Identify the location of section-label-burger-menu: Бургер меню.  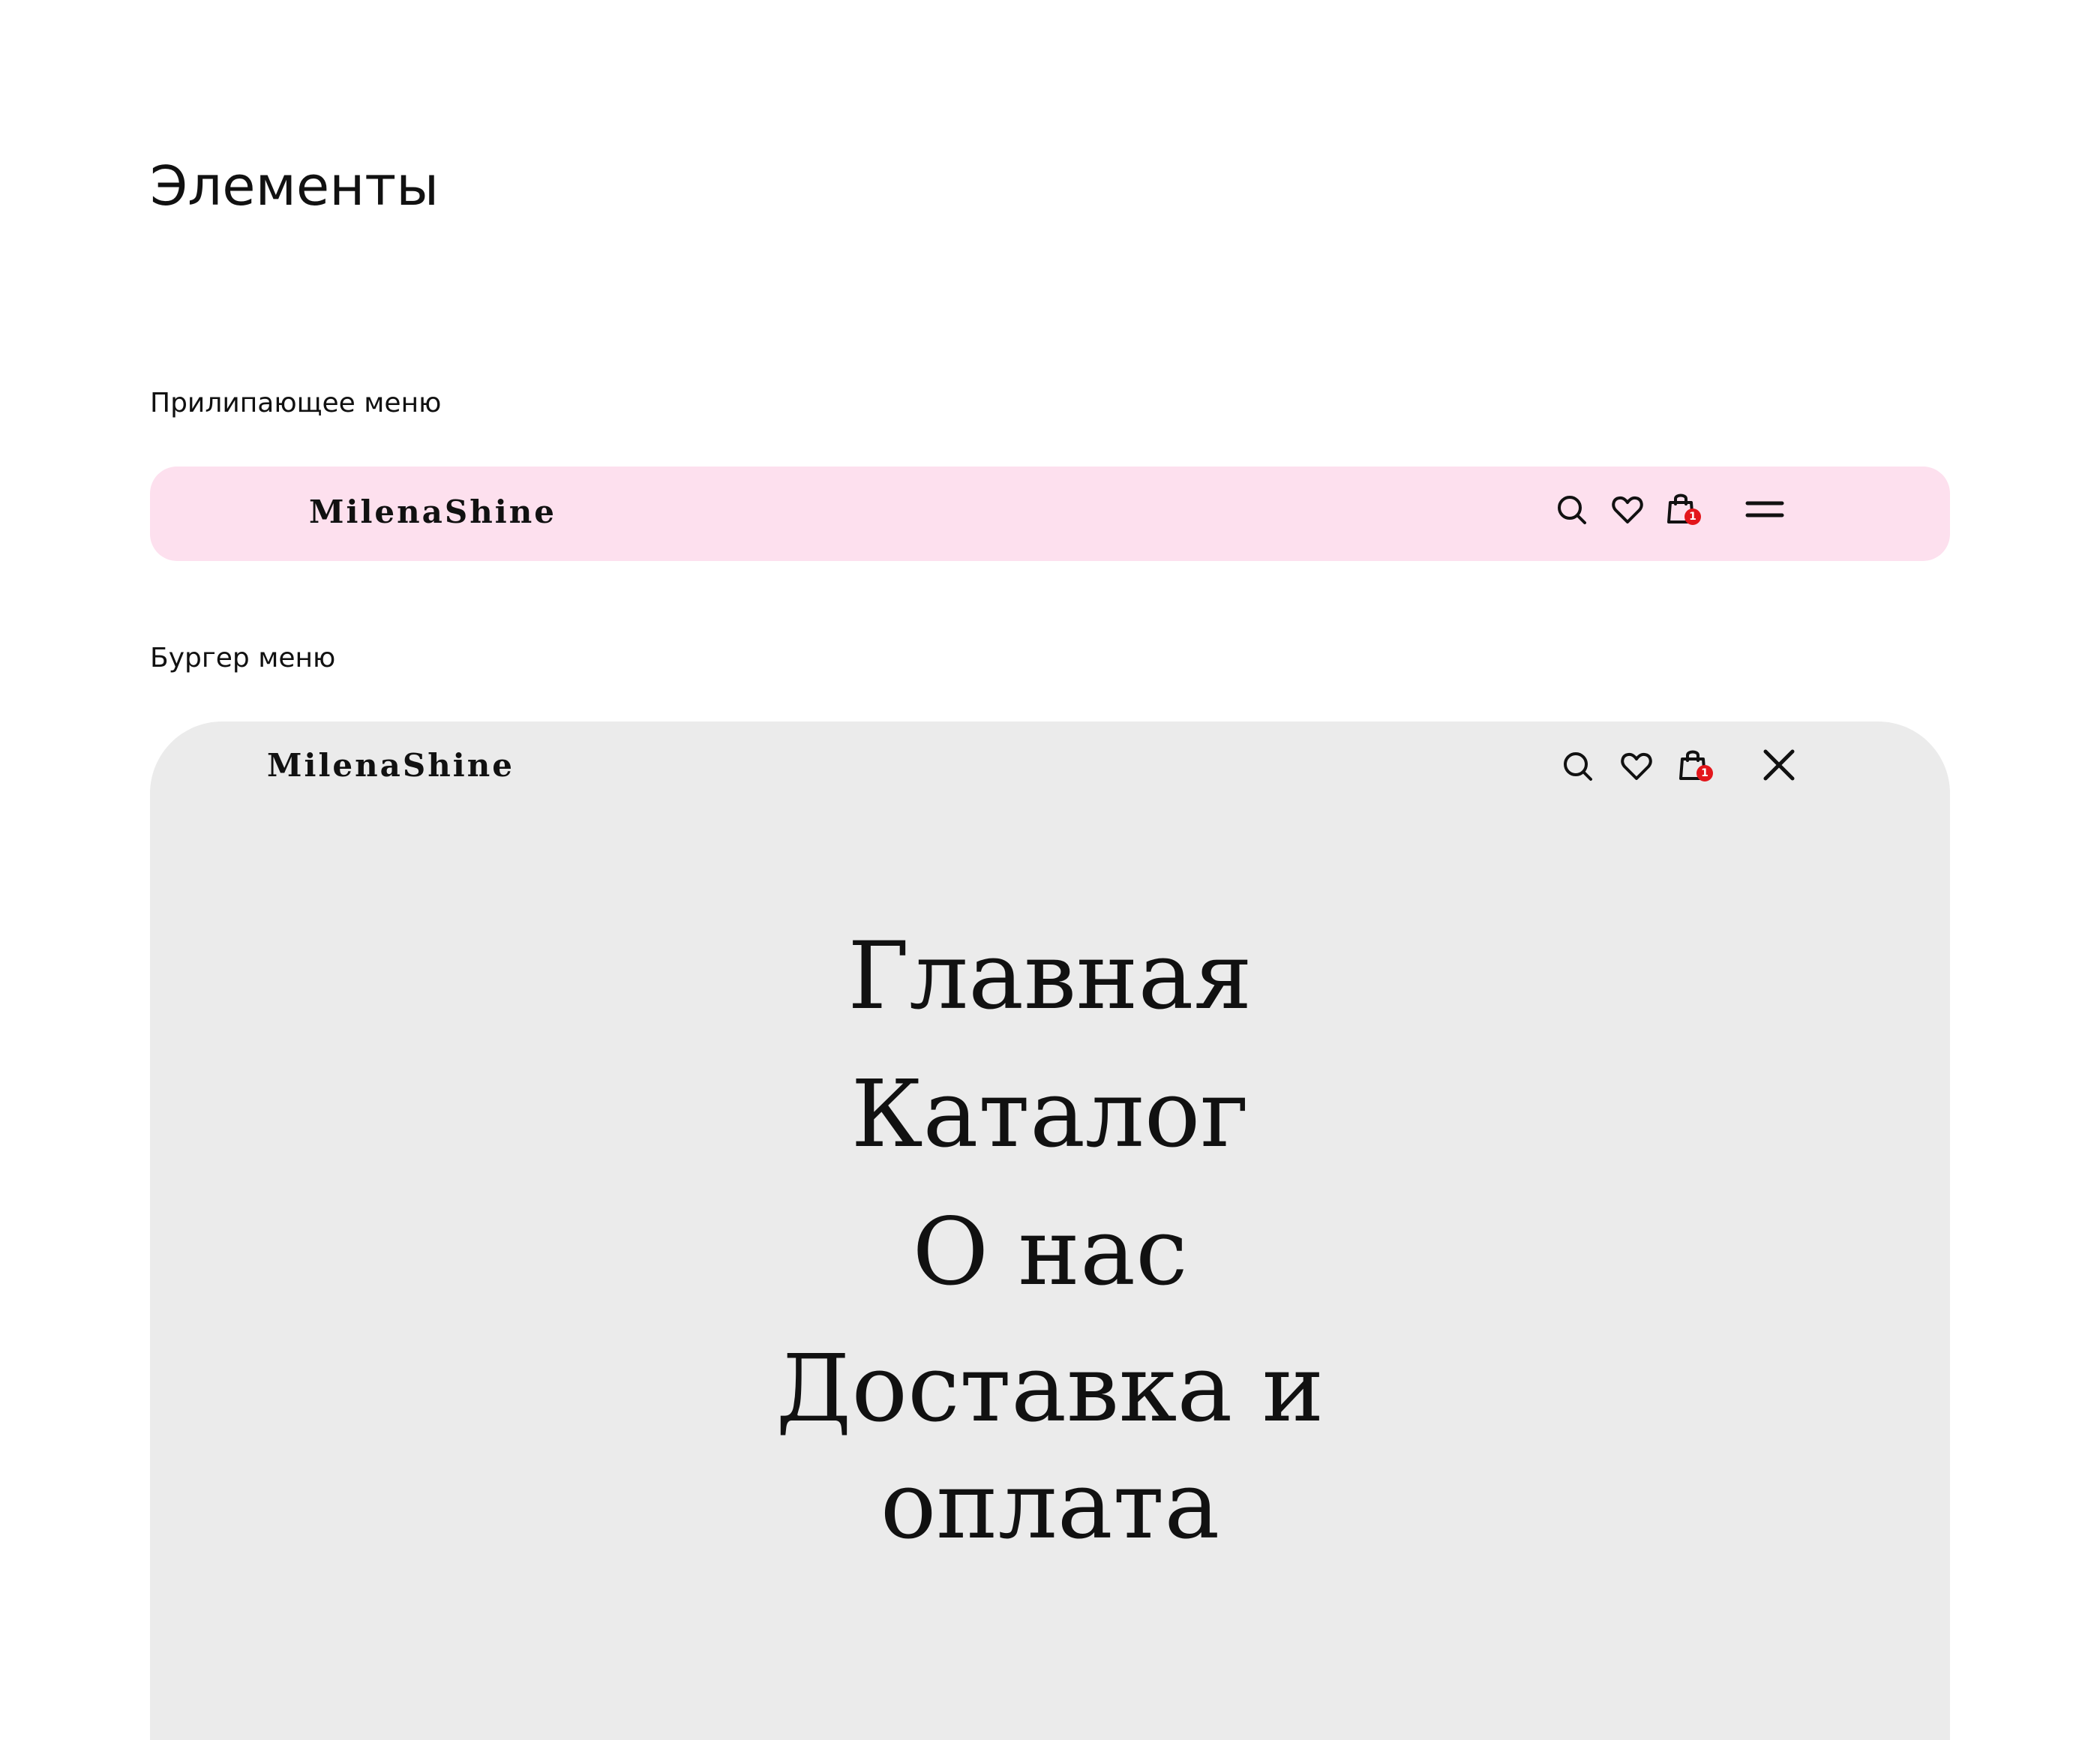
(243, 658).